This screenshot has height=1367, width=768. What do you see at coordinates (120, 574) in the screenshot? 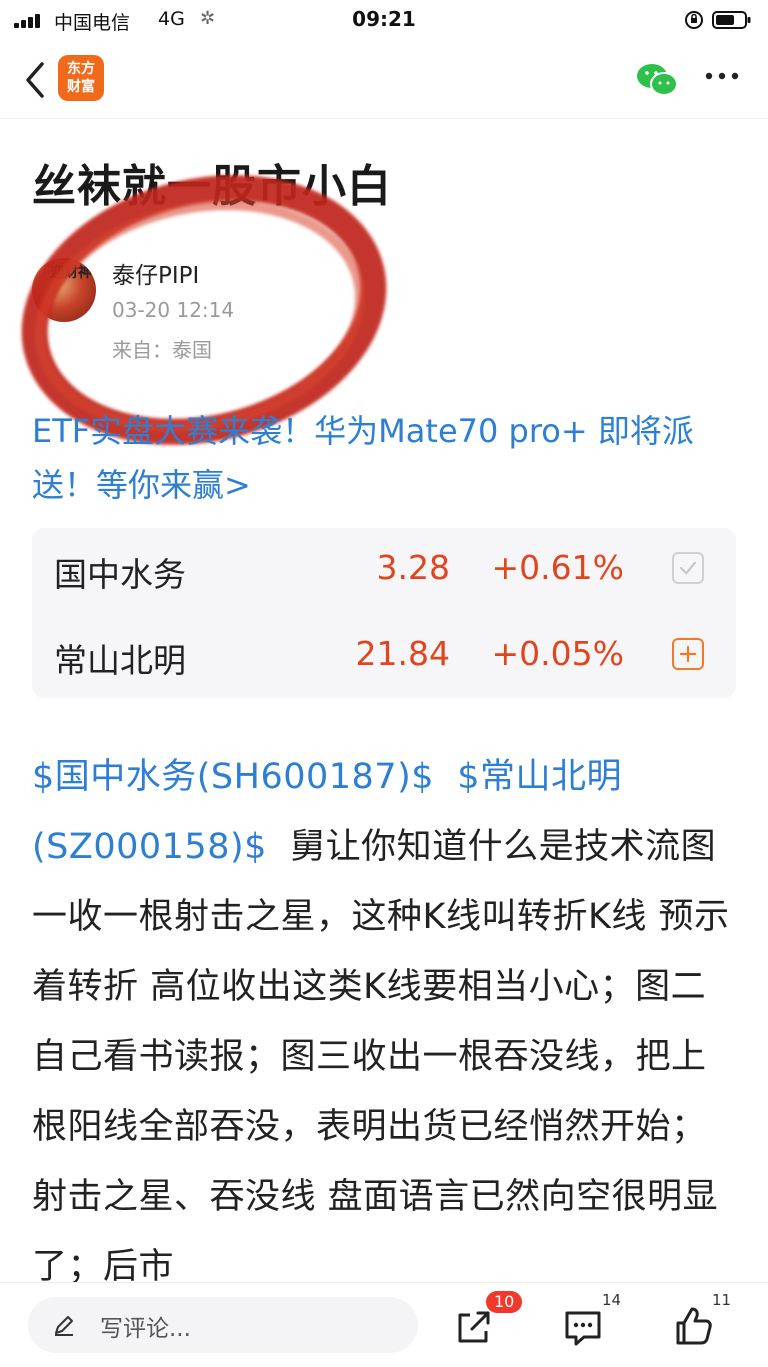
I see `stock-name: 国中水务` at bounding box center [120, 574].